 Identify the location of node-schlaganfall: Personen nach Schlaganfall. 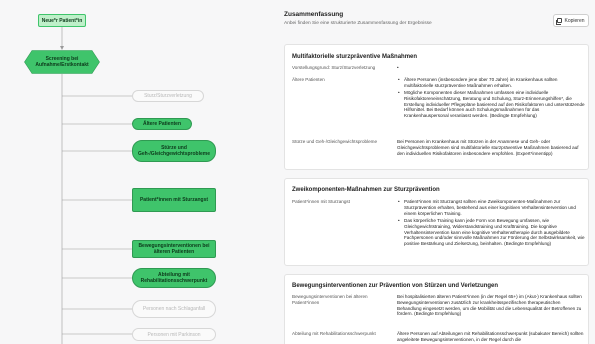
(174, 309).